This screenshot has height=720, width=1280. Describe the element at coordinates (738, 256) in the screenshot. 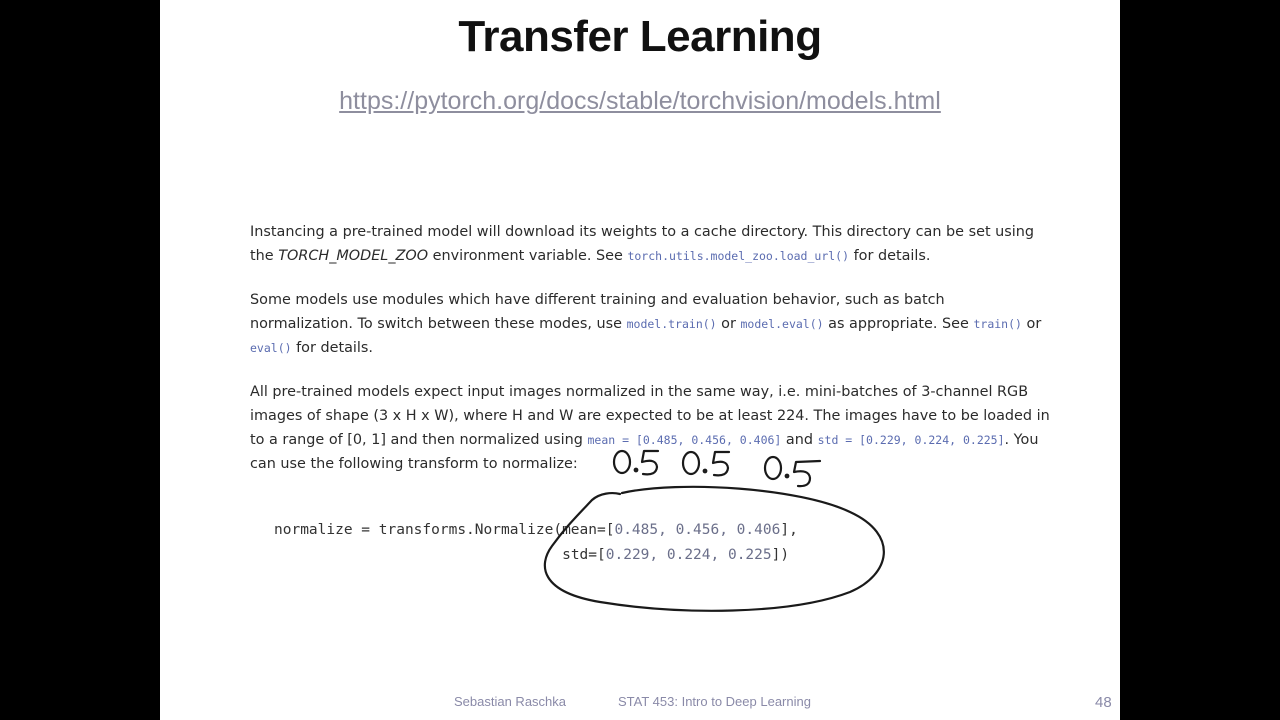

I see `inline-code: torch.utils.model_zoo.load_url()` at that location.